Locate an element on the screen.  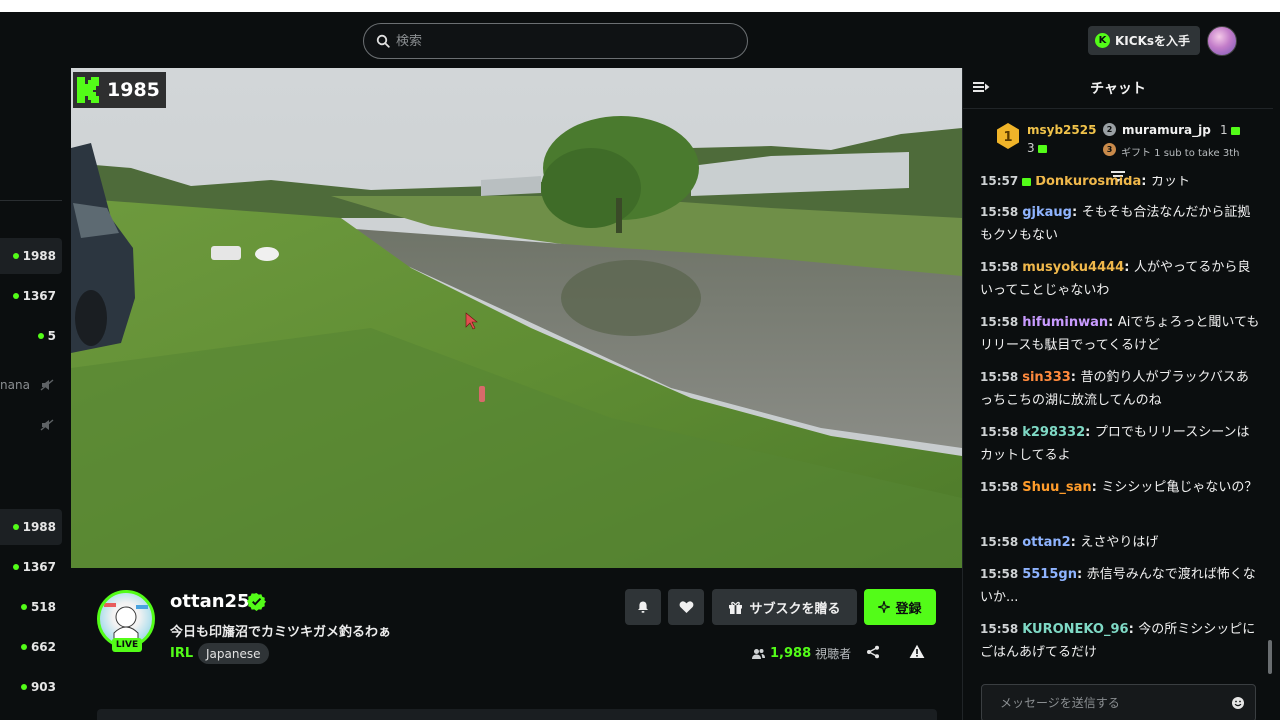
gift-mini-icon is located at coordinates (1042, 148).